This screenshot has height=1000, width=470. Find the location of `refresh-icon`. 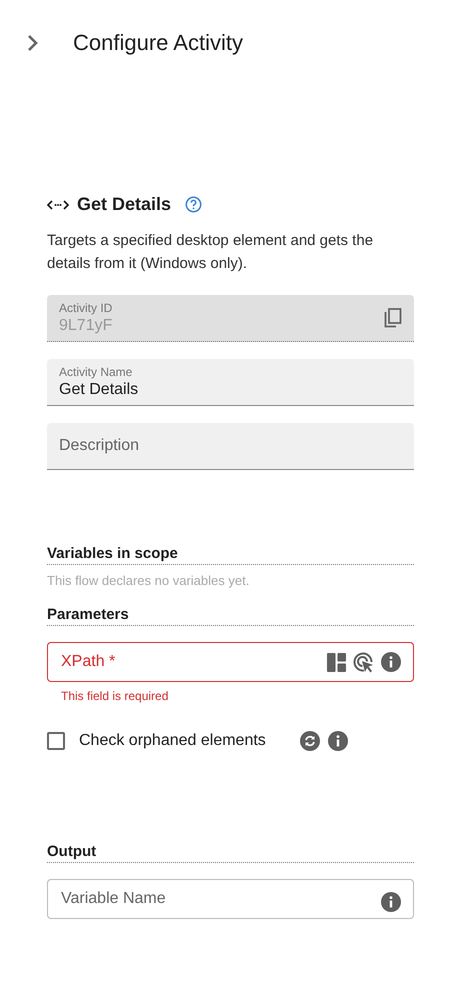

refresh-icon is located at coordinates (310, 741).